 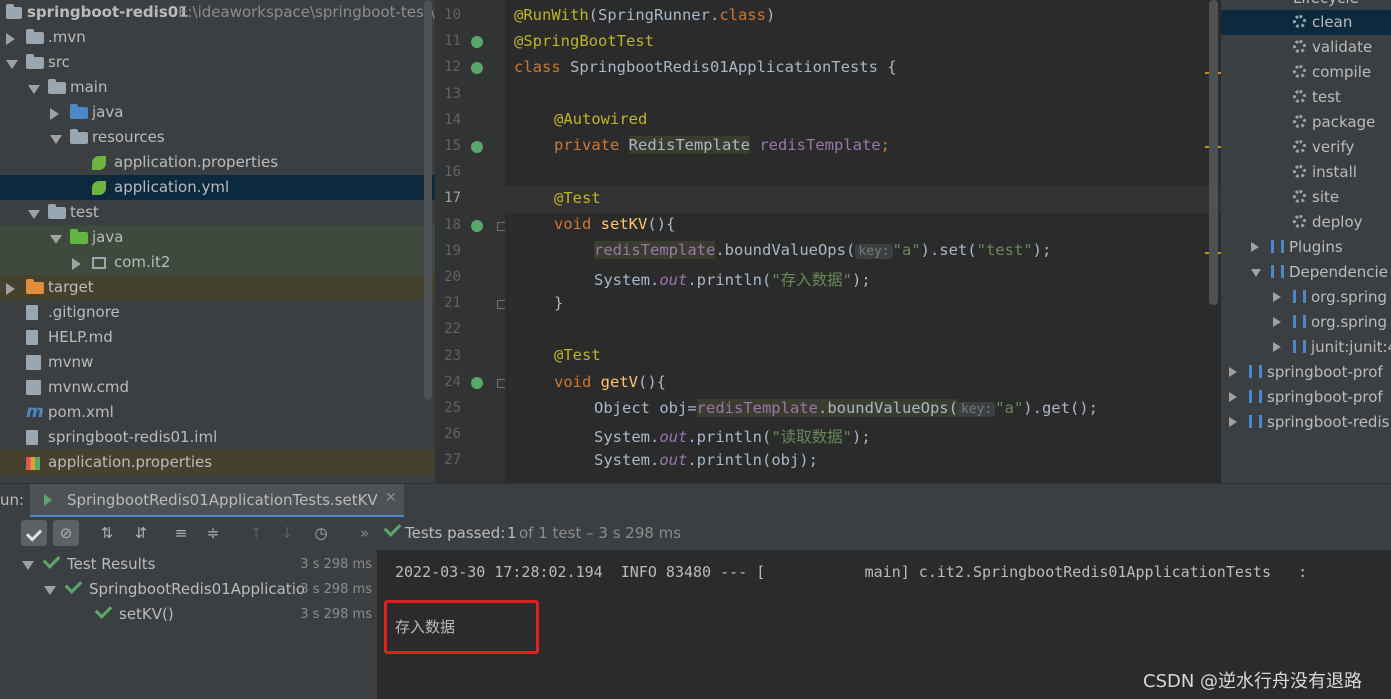 I want to click on field-name: redisTemplate, so click(x=820, y=145).